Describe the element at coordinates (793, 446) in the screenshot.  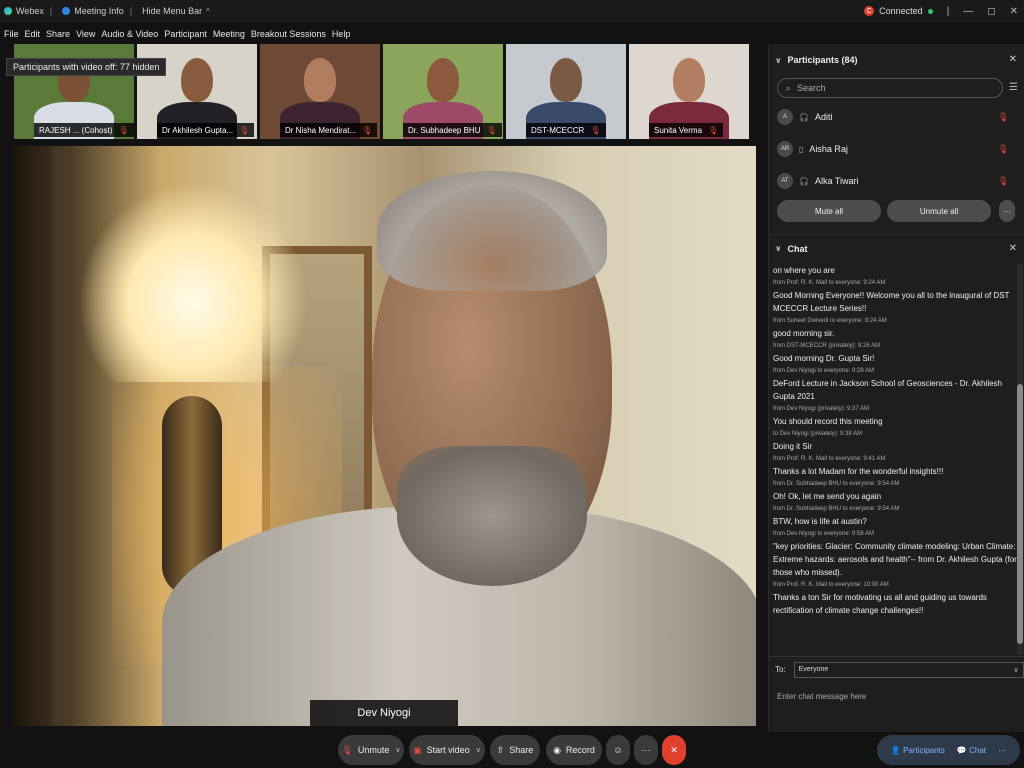
I see `chat-message-text: Doing it Sir` at that location.